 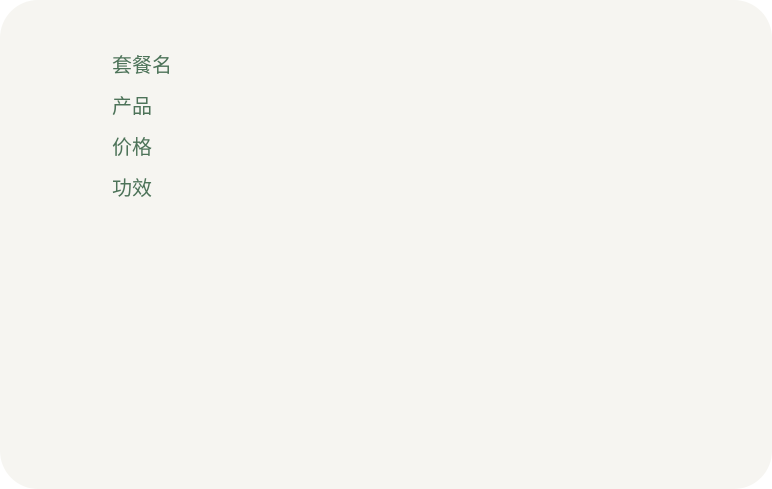 I want to click on field-label-effect: 功效, so click(x=132, y=188).